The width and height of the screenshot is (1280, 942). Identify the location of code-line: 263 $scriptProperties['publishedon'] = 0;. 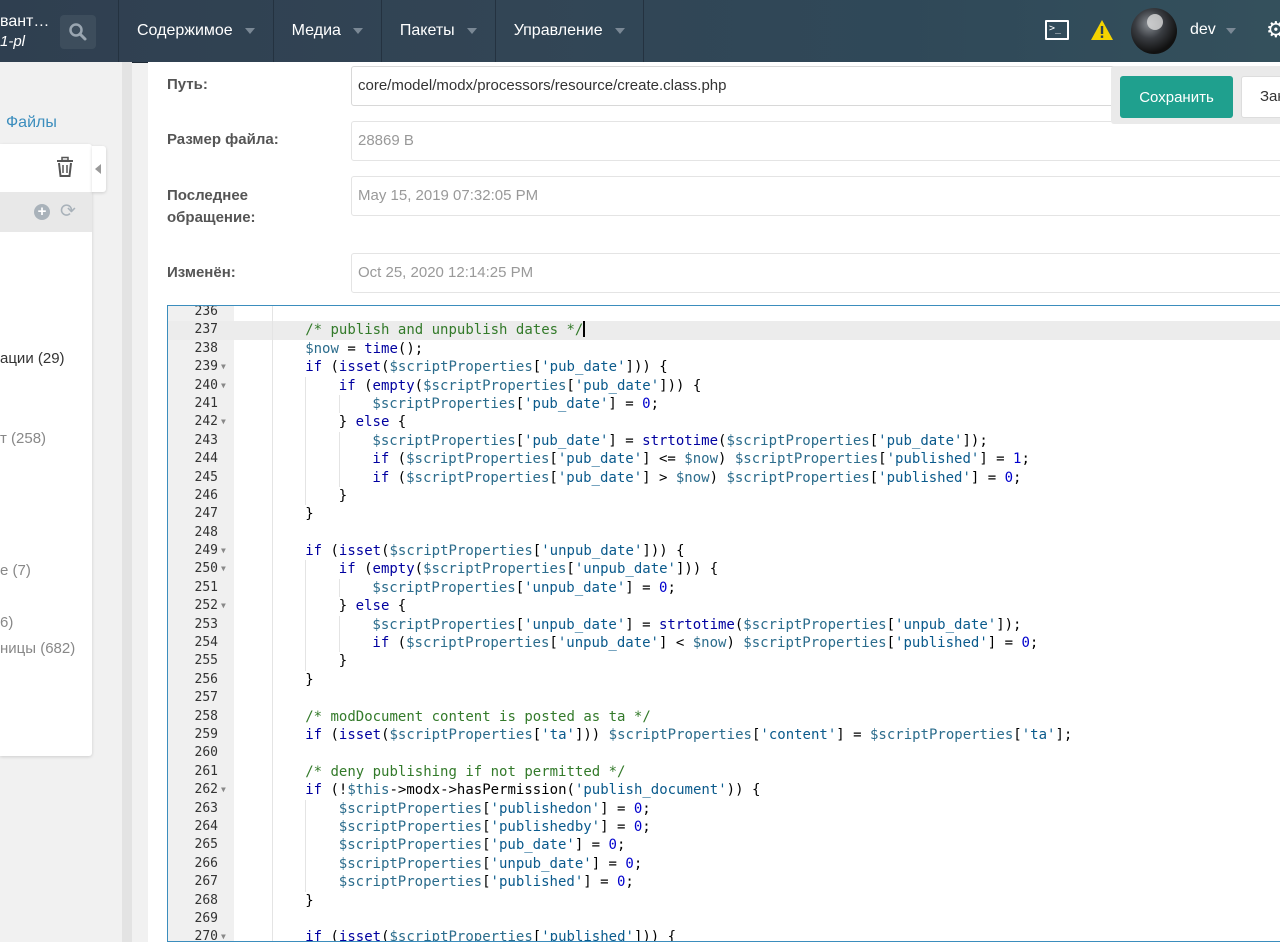
(724, 808).